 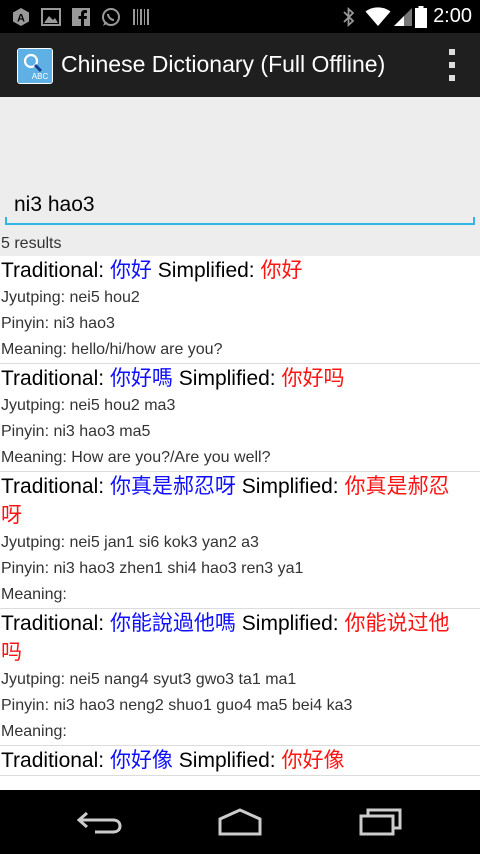 I want to click on result-jyutping-line: Jyutping: nei5 hou2 ma3, so click(x=240, y=406).